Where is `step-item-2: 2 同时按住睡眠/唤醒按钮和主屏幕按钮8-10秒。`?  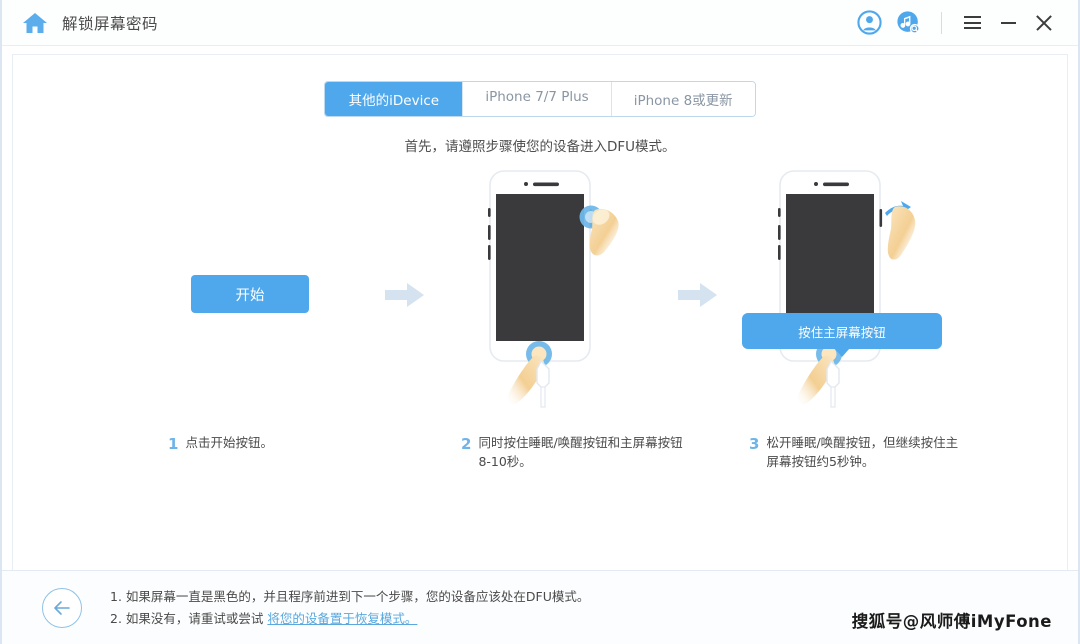 step-item-2: 2 同时按住睡眠/唤醒按钮和主屏幕按钮8-10秒。 is located at coordinates (572, 453).